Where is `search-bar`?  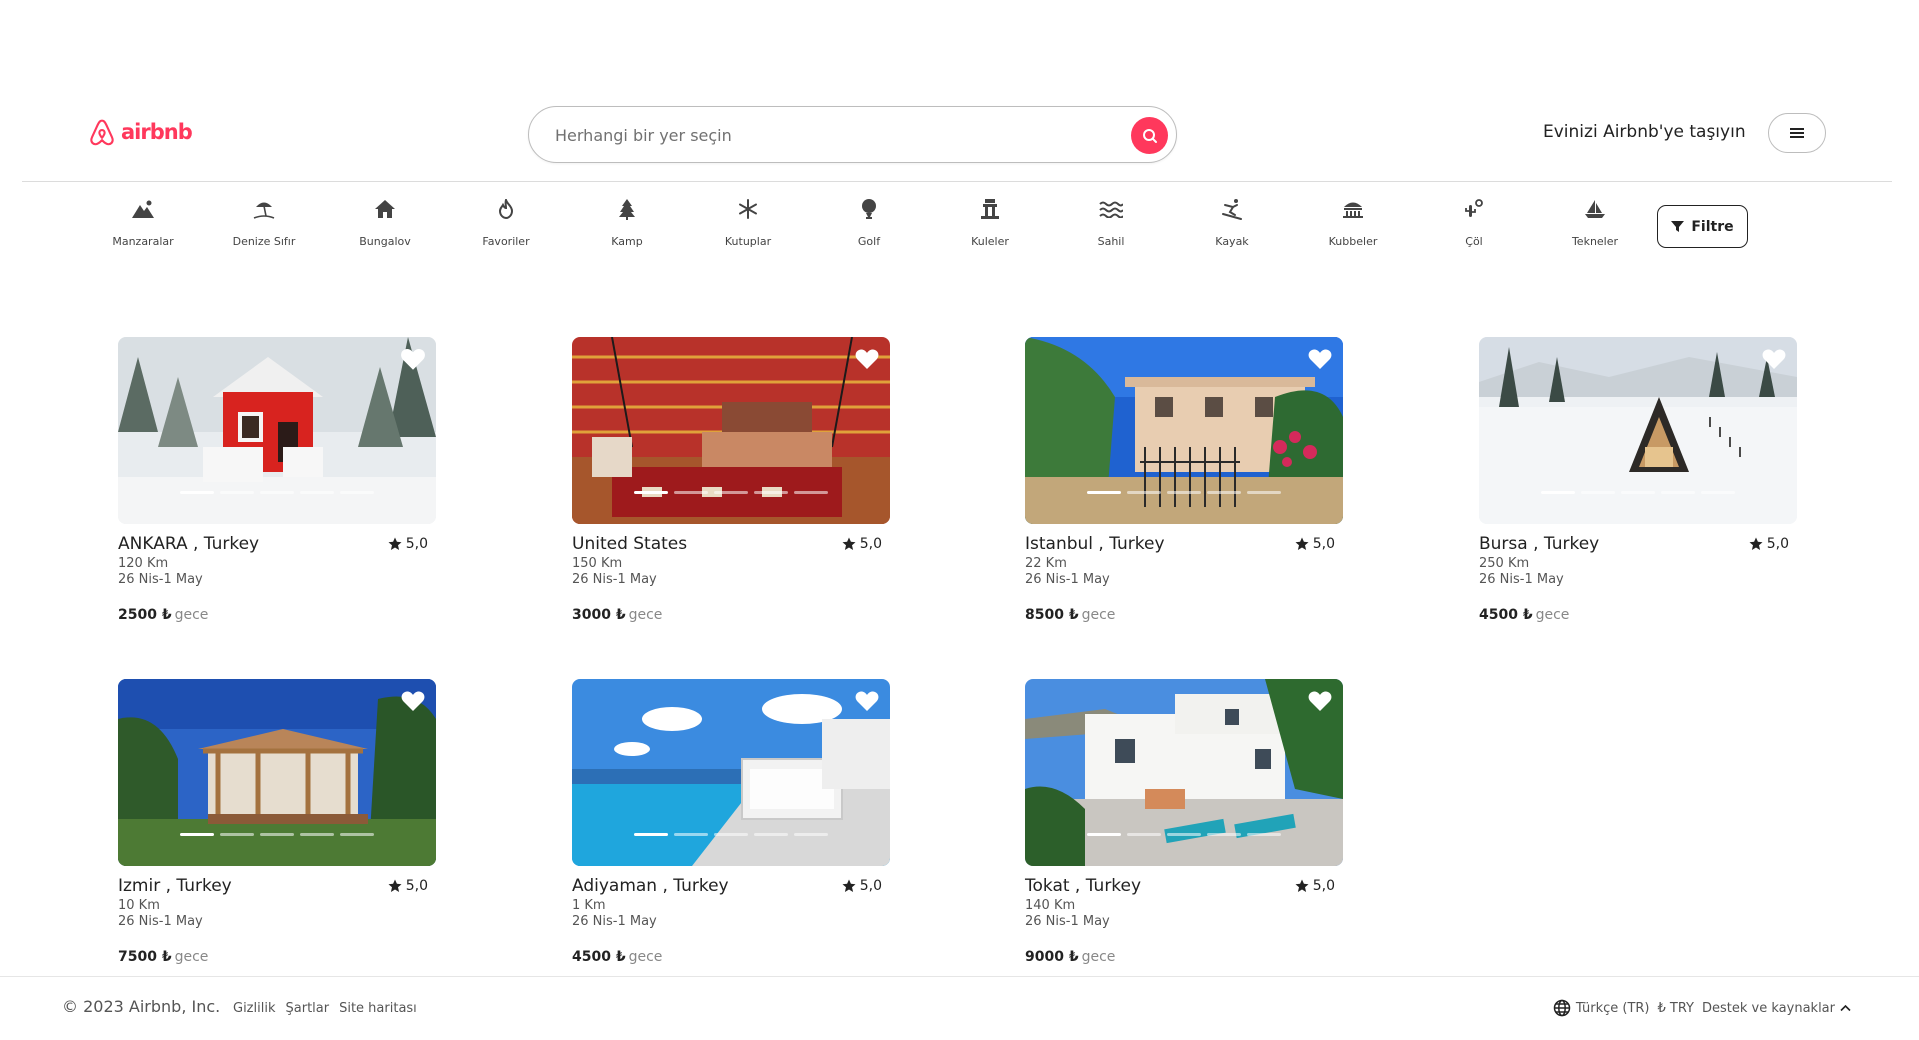 search-bar is located at coordinates (852, 134).